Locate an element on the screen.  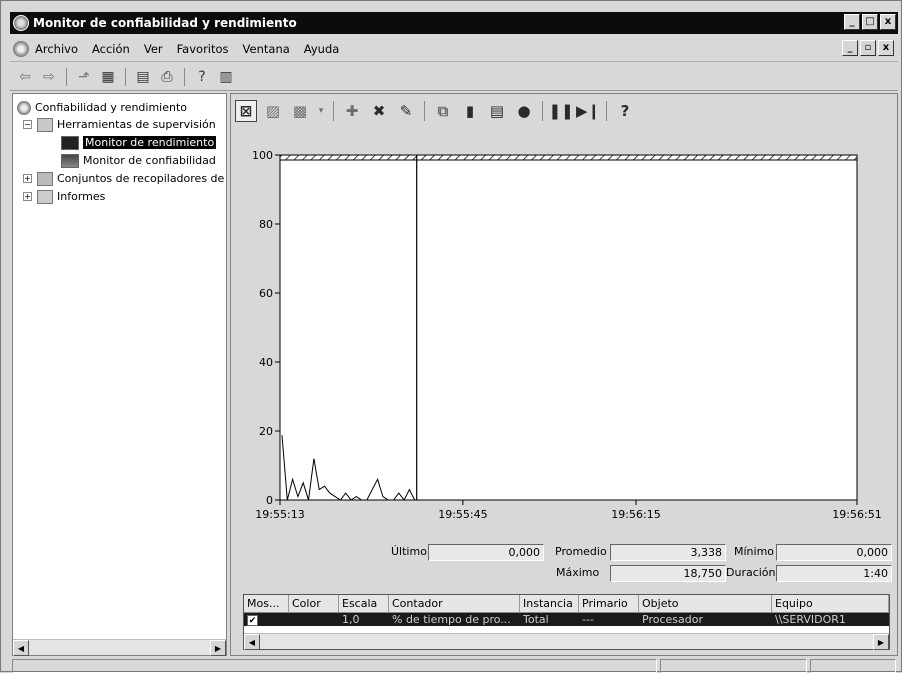
scale-cell: 1,0 is located at coordinates (351, 619).